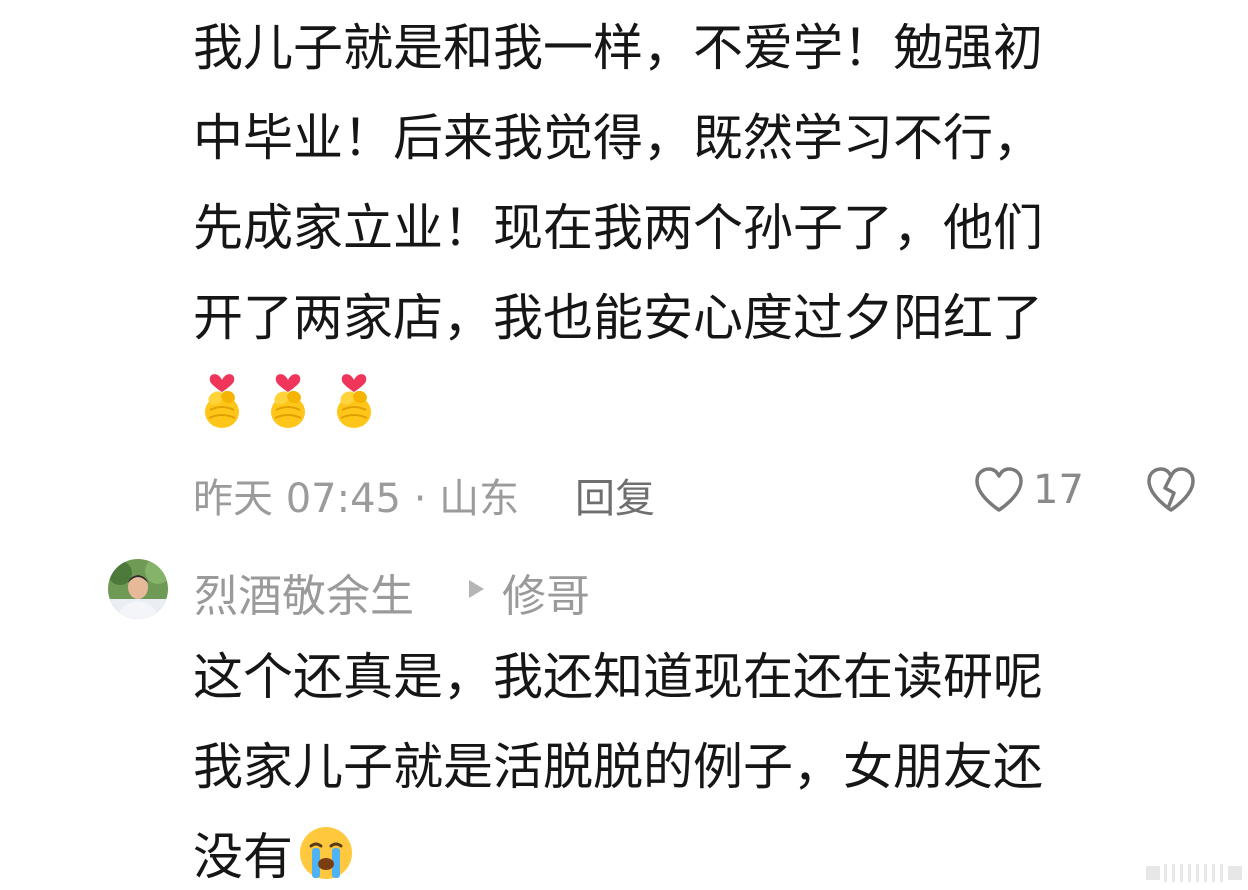 Image resolution: width=1248 pixels, height=890 pixels. I want to click on comment-emoji-row, so click(288, 401).